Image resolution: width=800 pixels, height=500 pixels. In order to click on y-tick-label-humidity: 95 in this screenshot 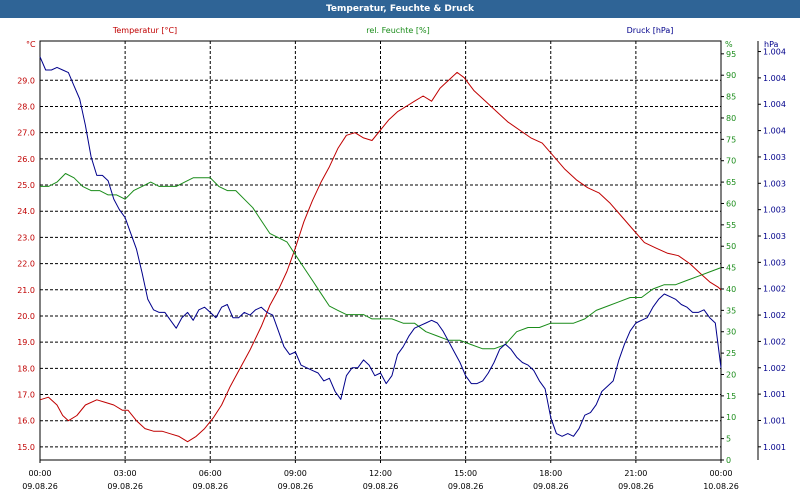, I will do `click(731, 54)`.